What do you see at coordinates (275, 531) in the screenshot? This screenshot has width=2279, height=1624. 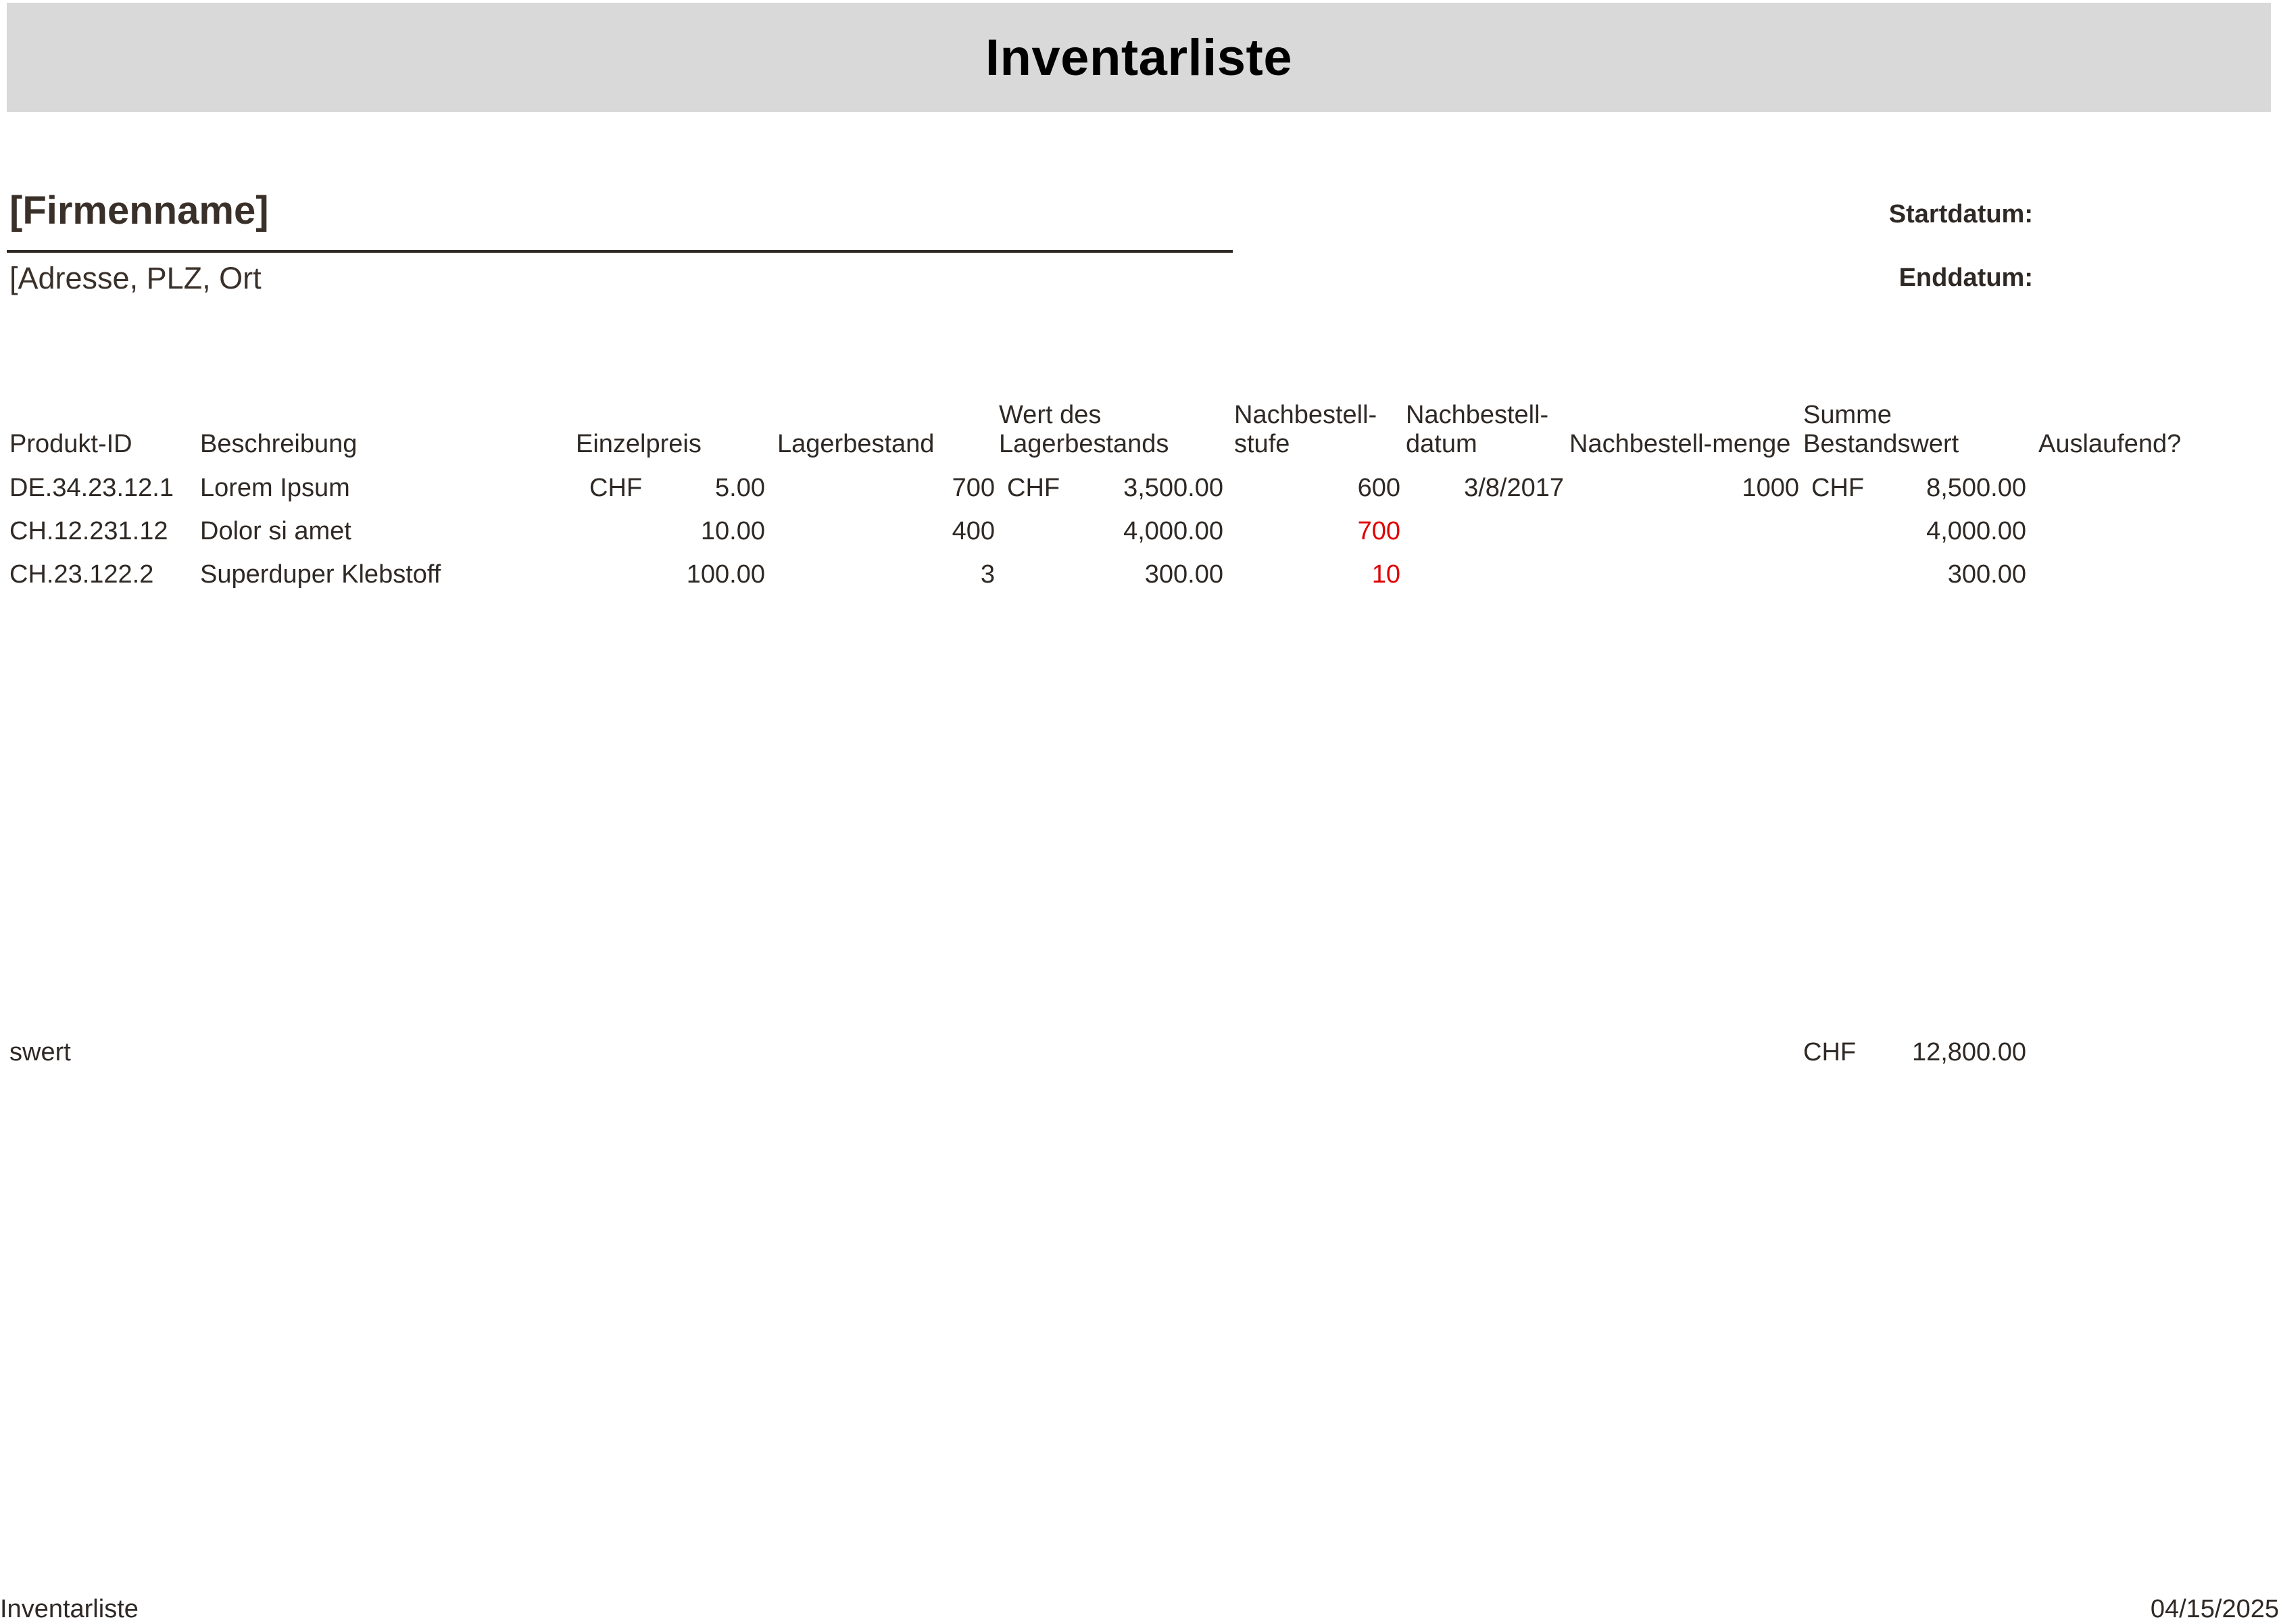 I see `cell-description: Dolor si amet` at bounding box center [275, 531].